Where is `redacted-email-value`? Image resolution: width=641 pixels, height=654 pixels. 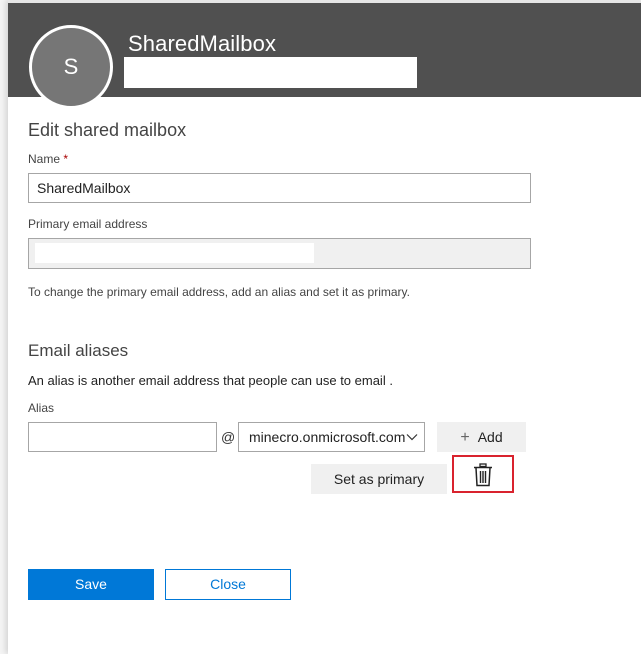
redacted-email-value is located at coordinates (174, 253).